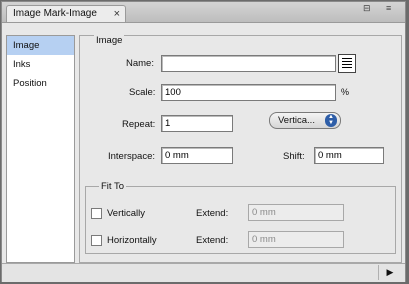 The image size is (409, 284). What do you see at coordinates (367, 8) in the screenshot?
I see `minimize-icon: ⊟` at bounding box center [367, 8].